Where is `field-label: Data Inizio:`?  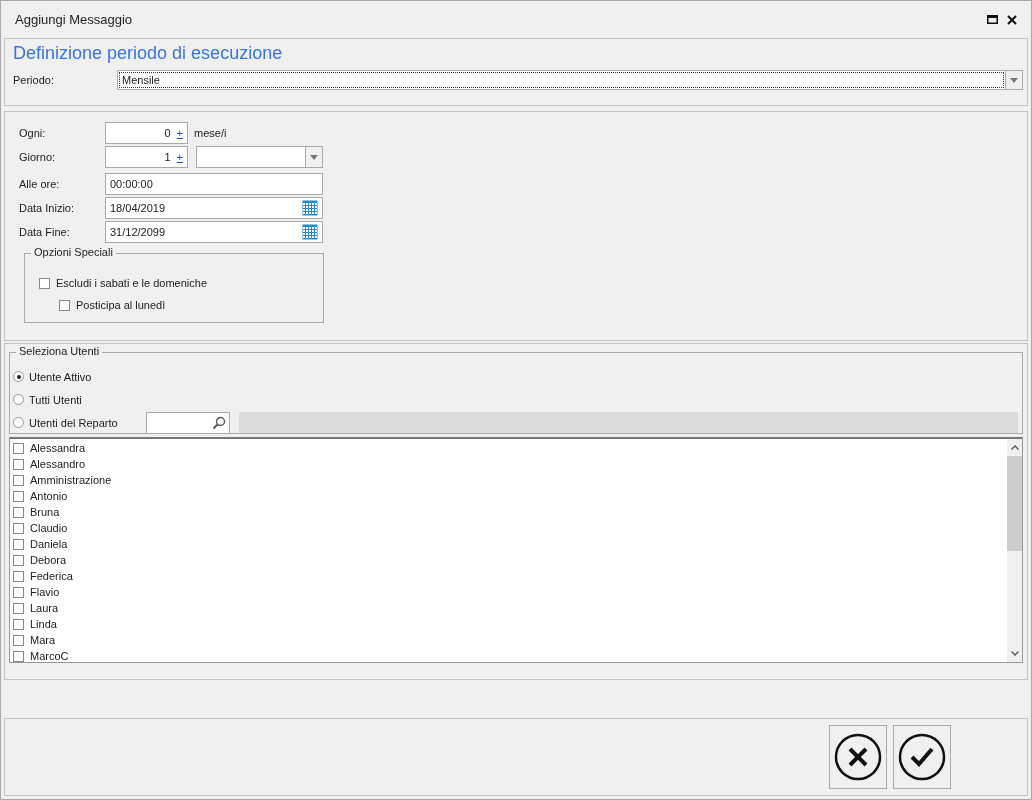 field-label: Data Inizio: is located at coordinates (47, 208).